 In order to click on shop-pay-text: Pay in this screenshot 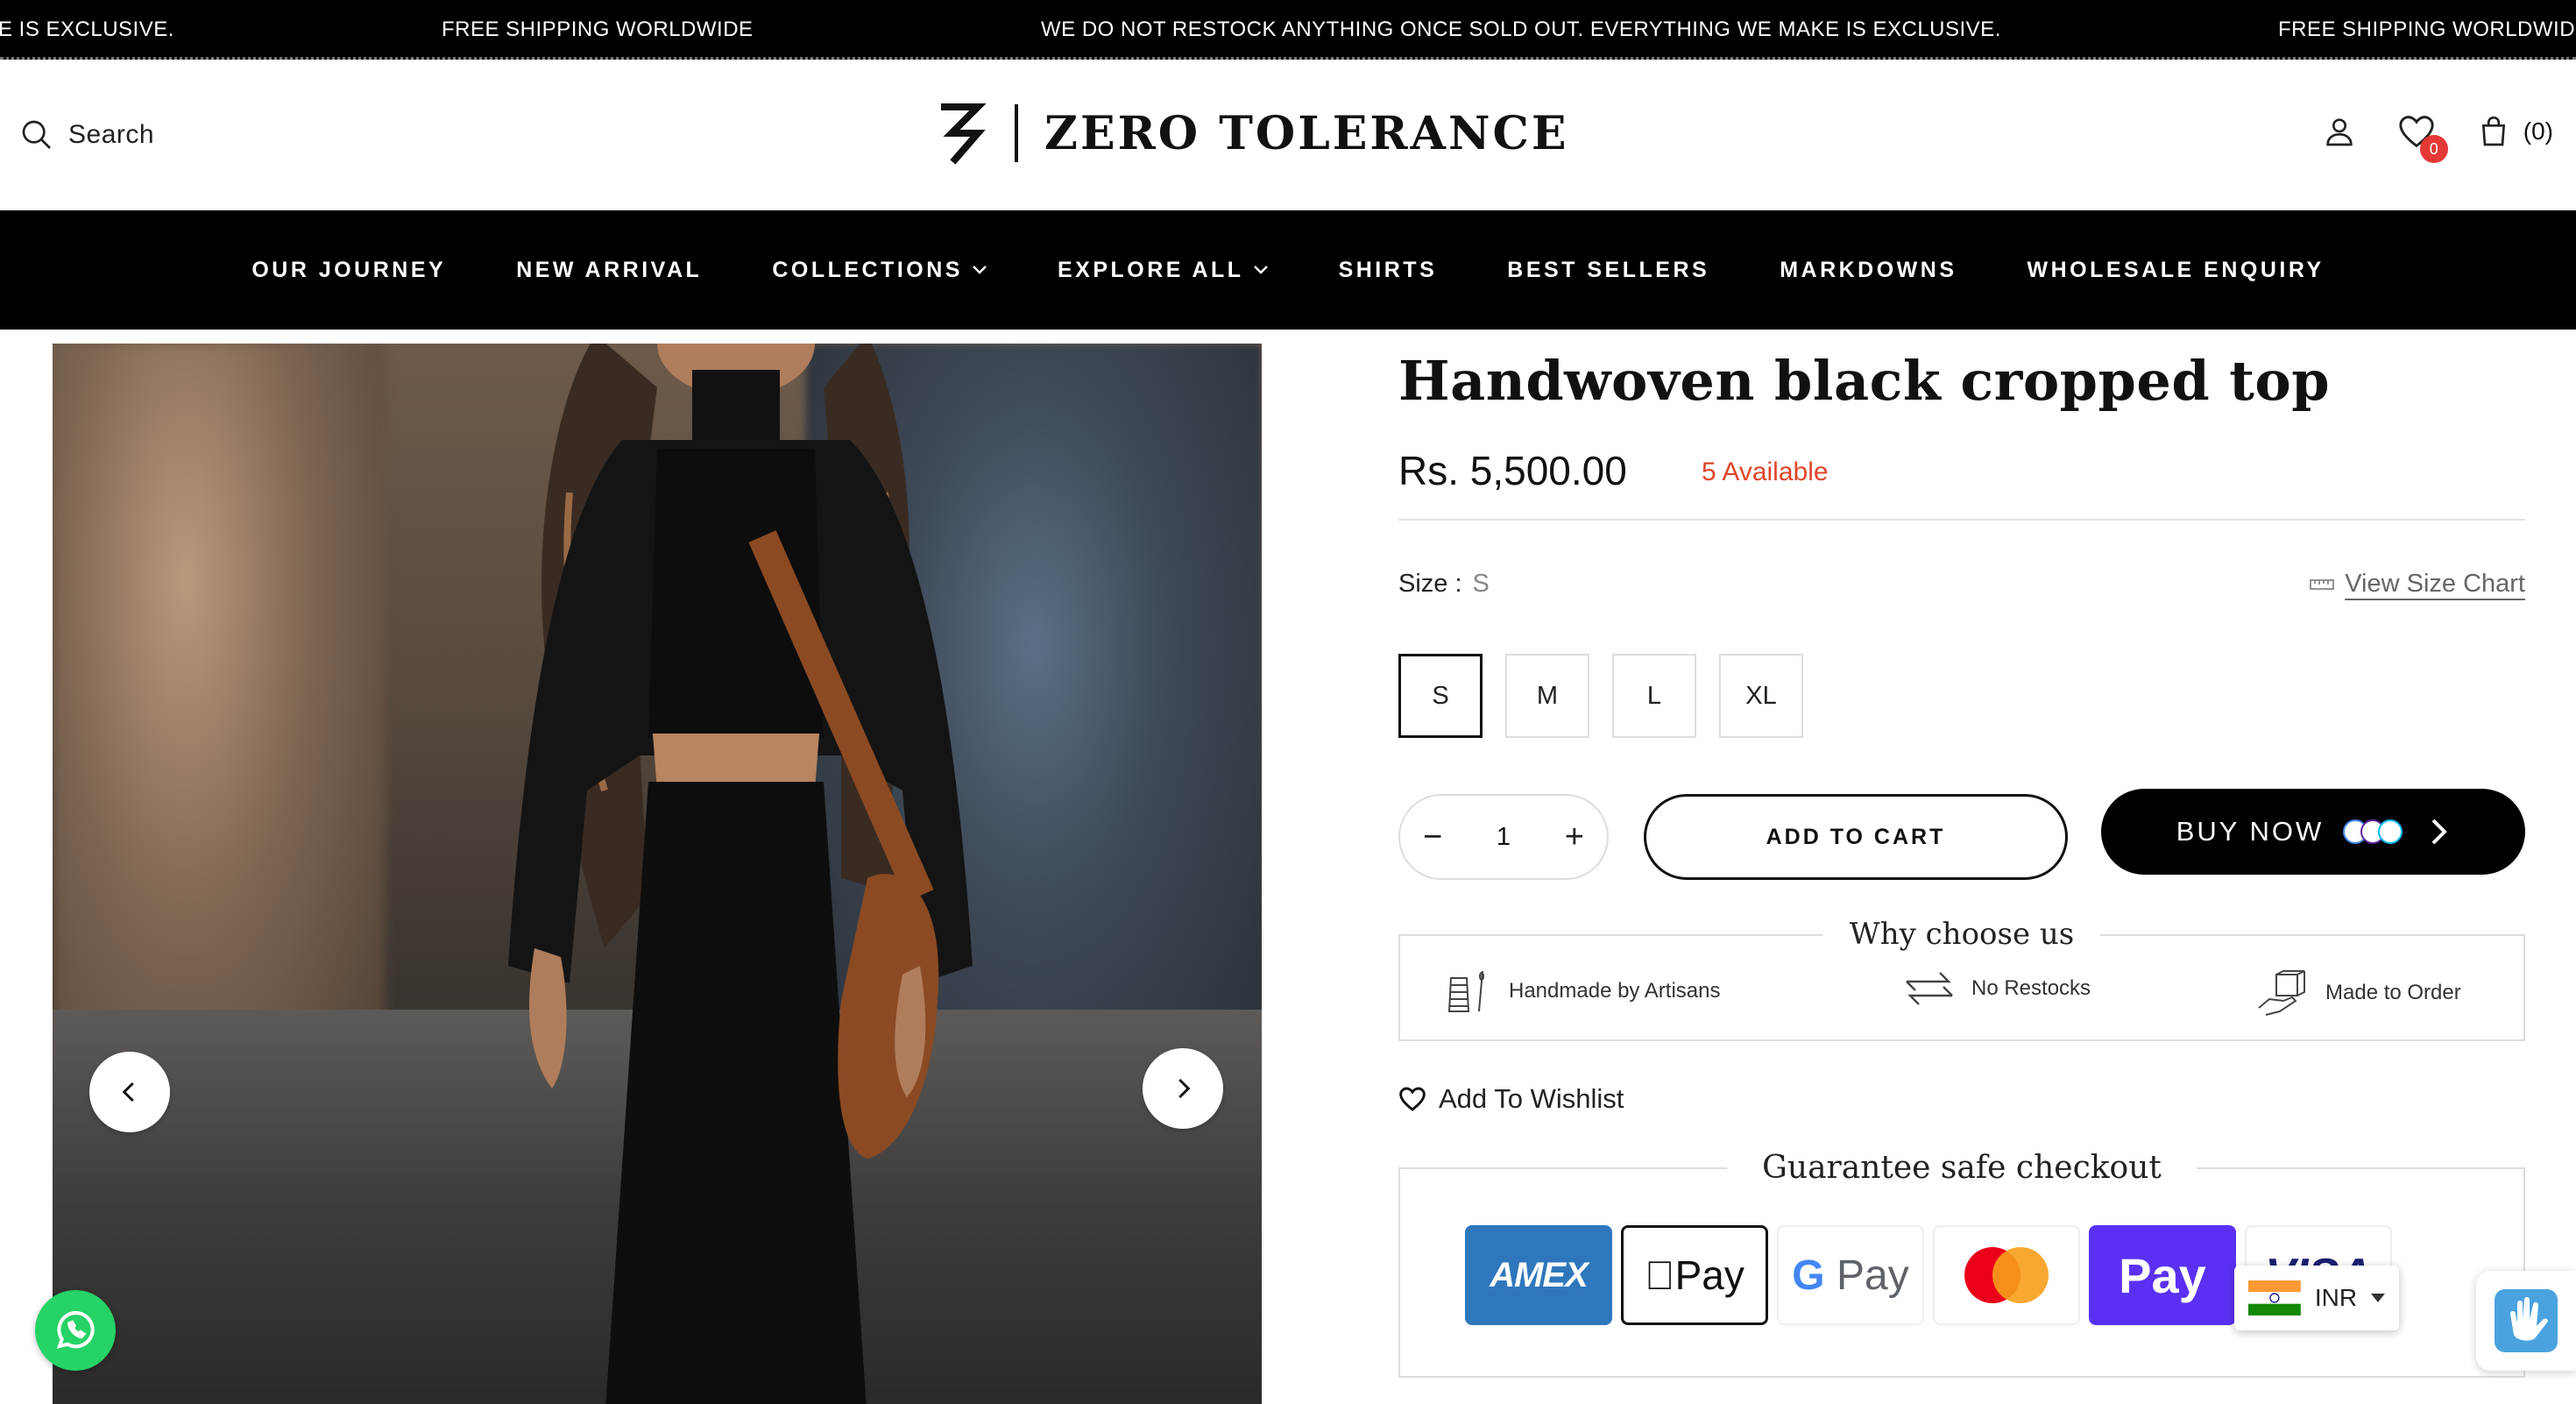, I will do `click(2162, 1275)`.